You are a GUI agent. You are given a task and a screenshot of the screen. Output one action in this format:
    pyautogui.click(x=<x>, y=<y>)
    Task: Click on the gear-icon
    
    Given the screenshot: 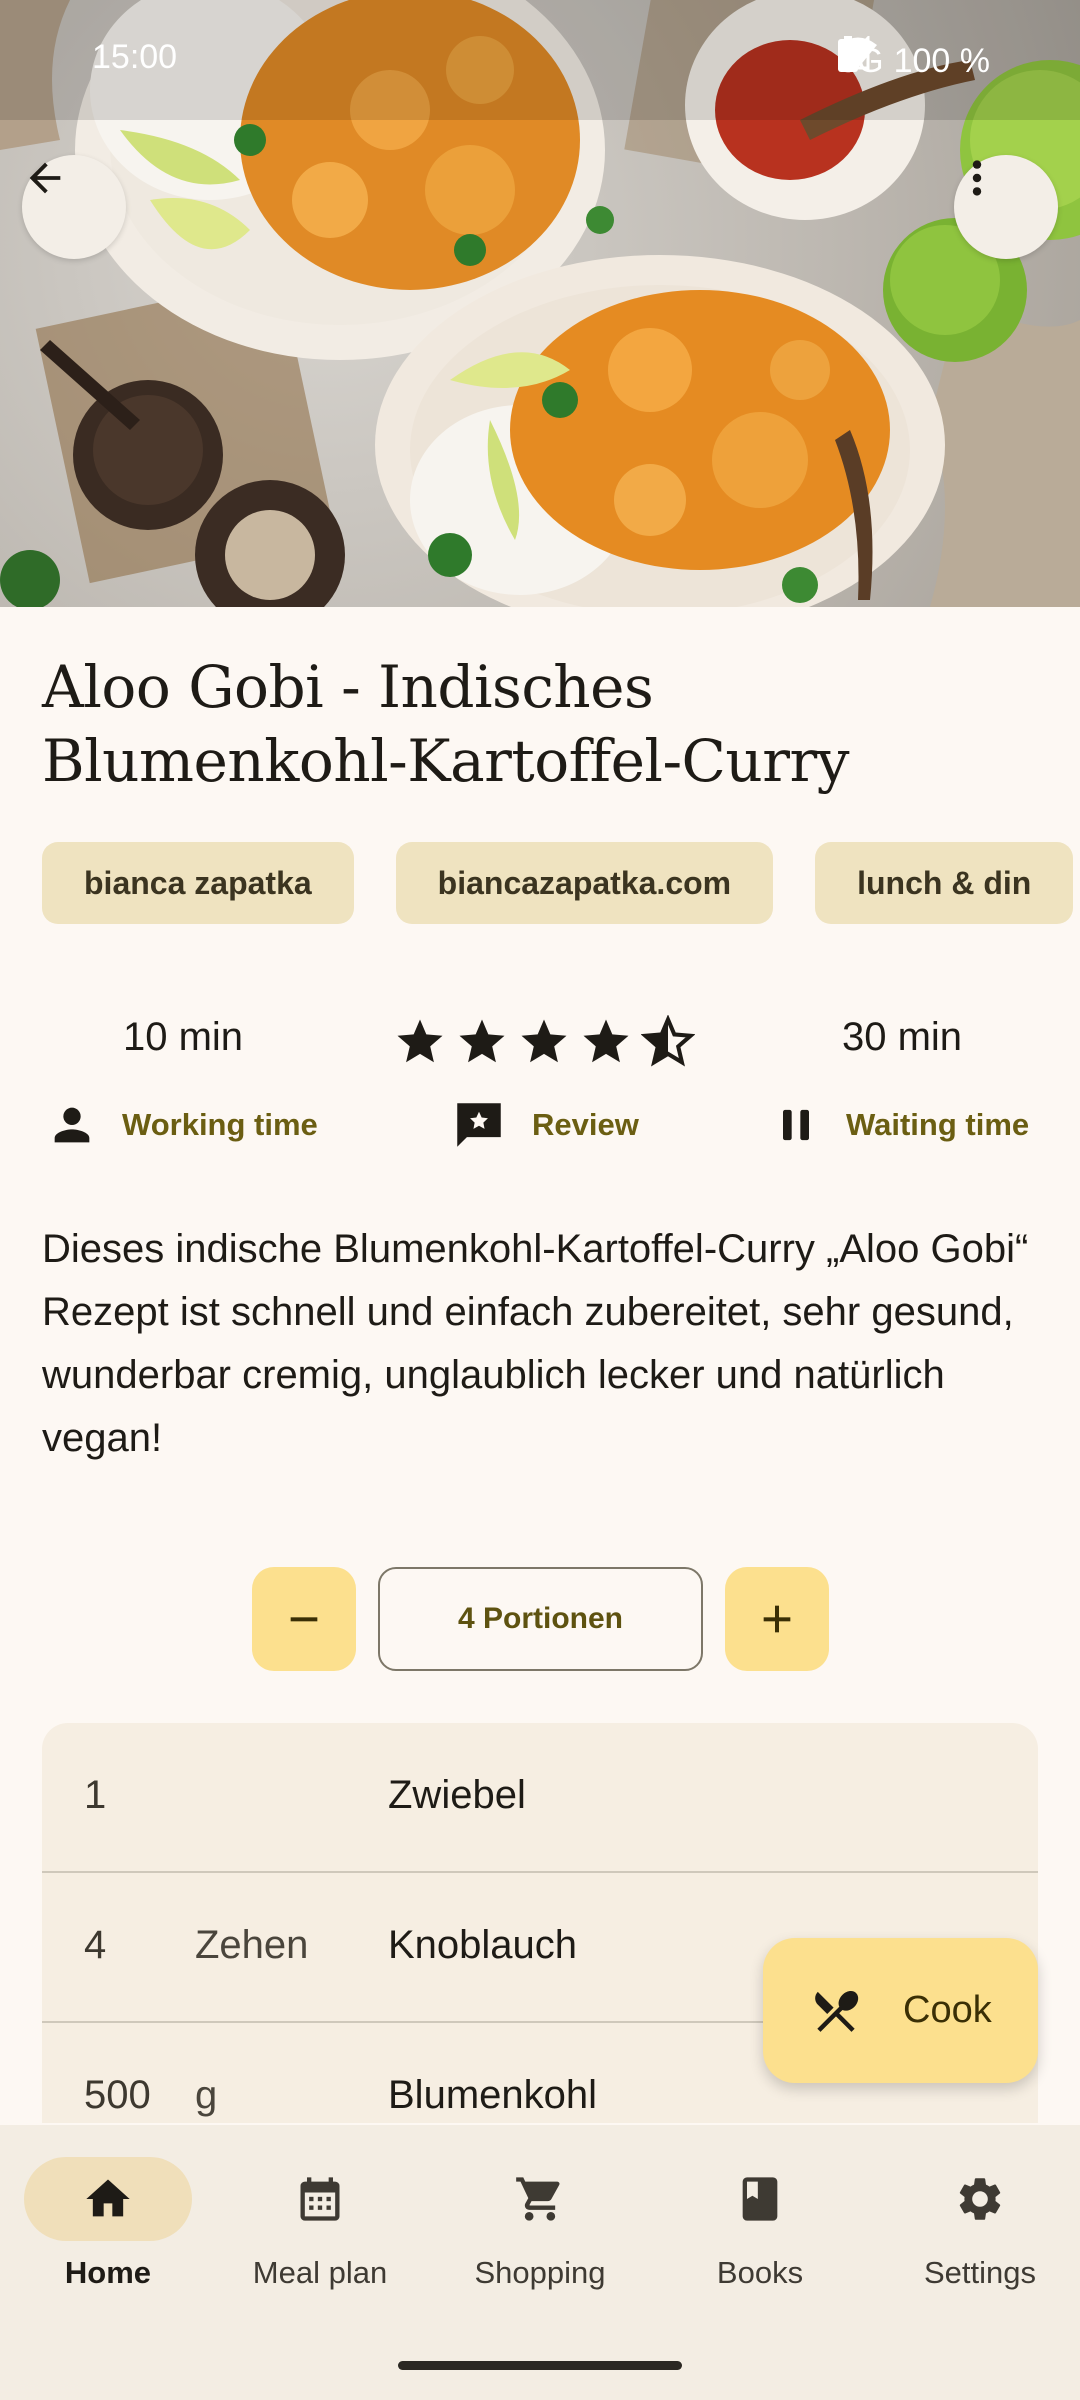 What is the action you would take?
    pyautogui.click(x=980, y=2199)
    